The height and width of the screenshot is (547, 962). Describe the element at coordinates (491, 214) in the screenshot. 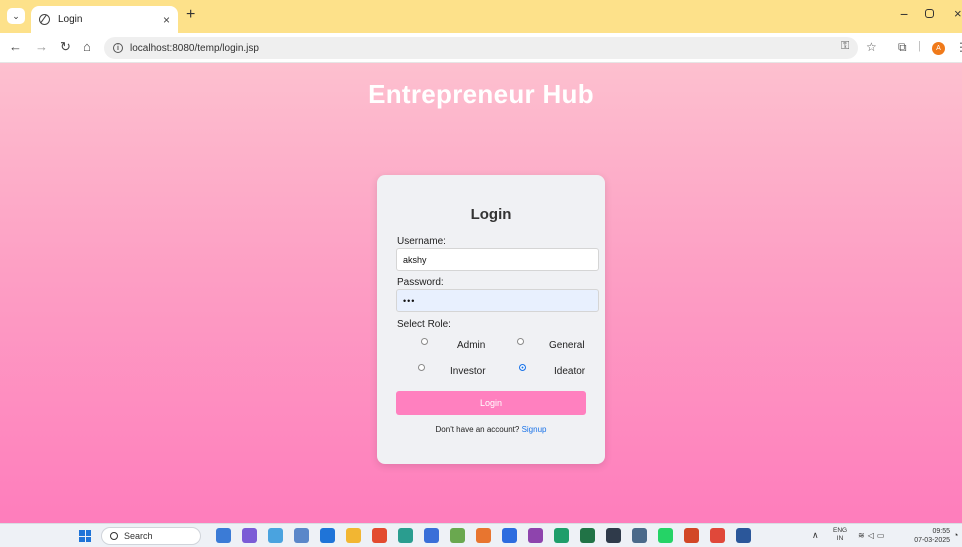

I see `login-title: Login` at that location.